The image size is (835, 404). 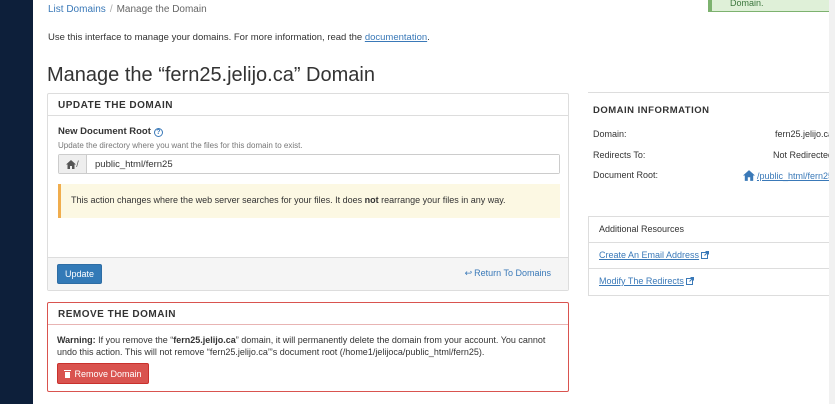 I want to click on info-key-redirects: Redirects To:, so click(x=619, y=155).